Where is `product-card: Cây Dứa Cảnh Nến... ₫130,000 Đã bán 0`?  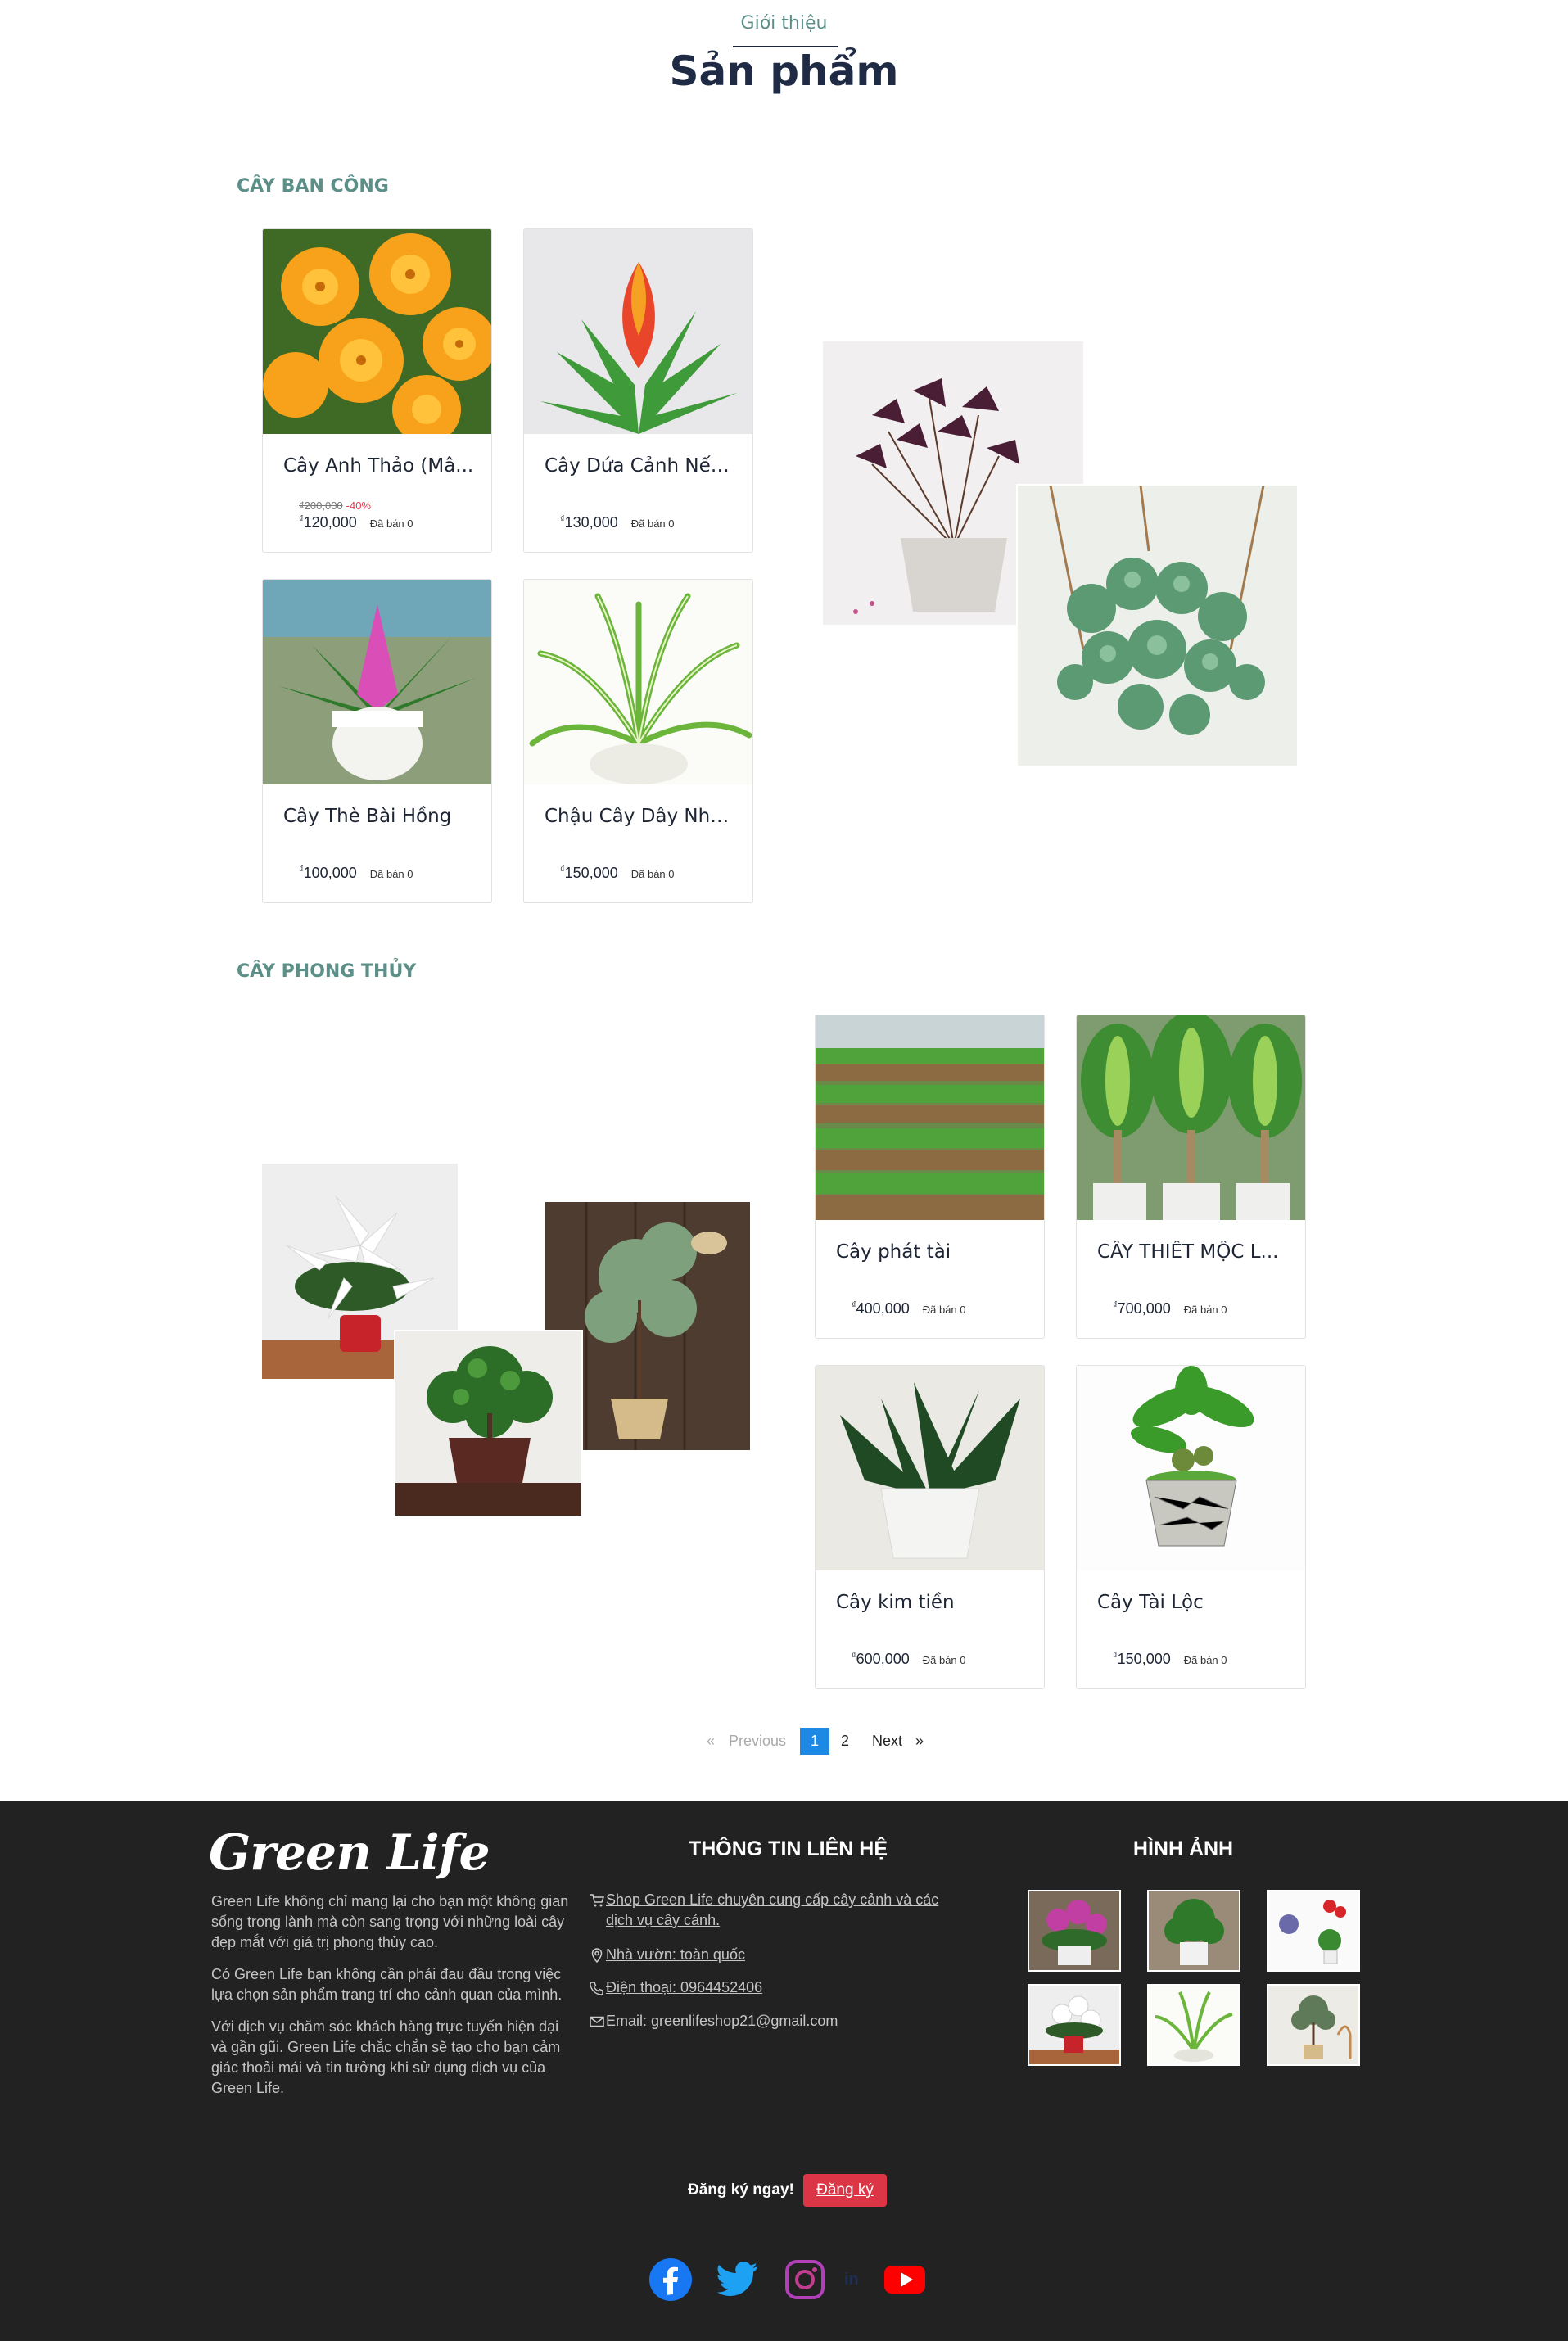
product-card: Cây Dứa Cảnh Nến... ₫130,000 Đã bán 0 is located at coordinates (638, 390).